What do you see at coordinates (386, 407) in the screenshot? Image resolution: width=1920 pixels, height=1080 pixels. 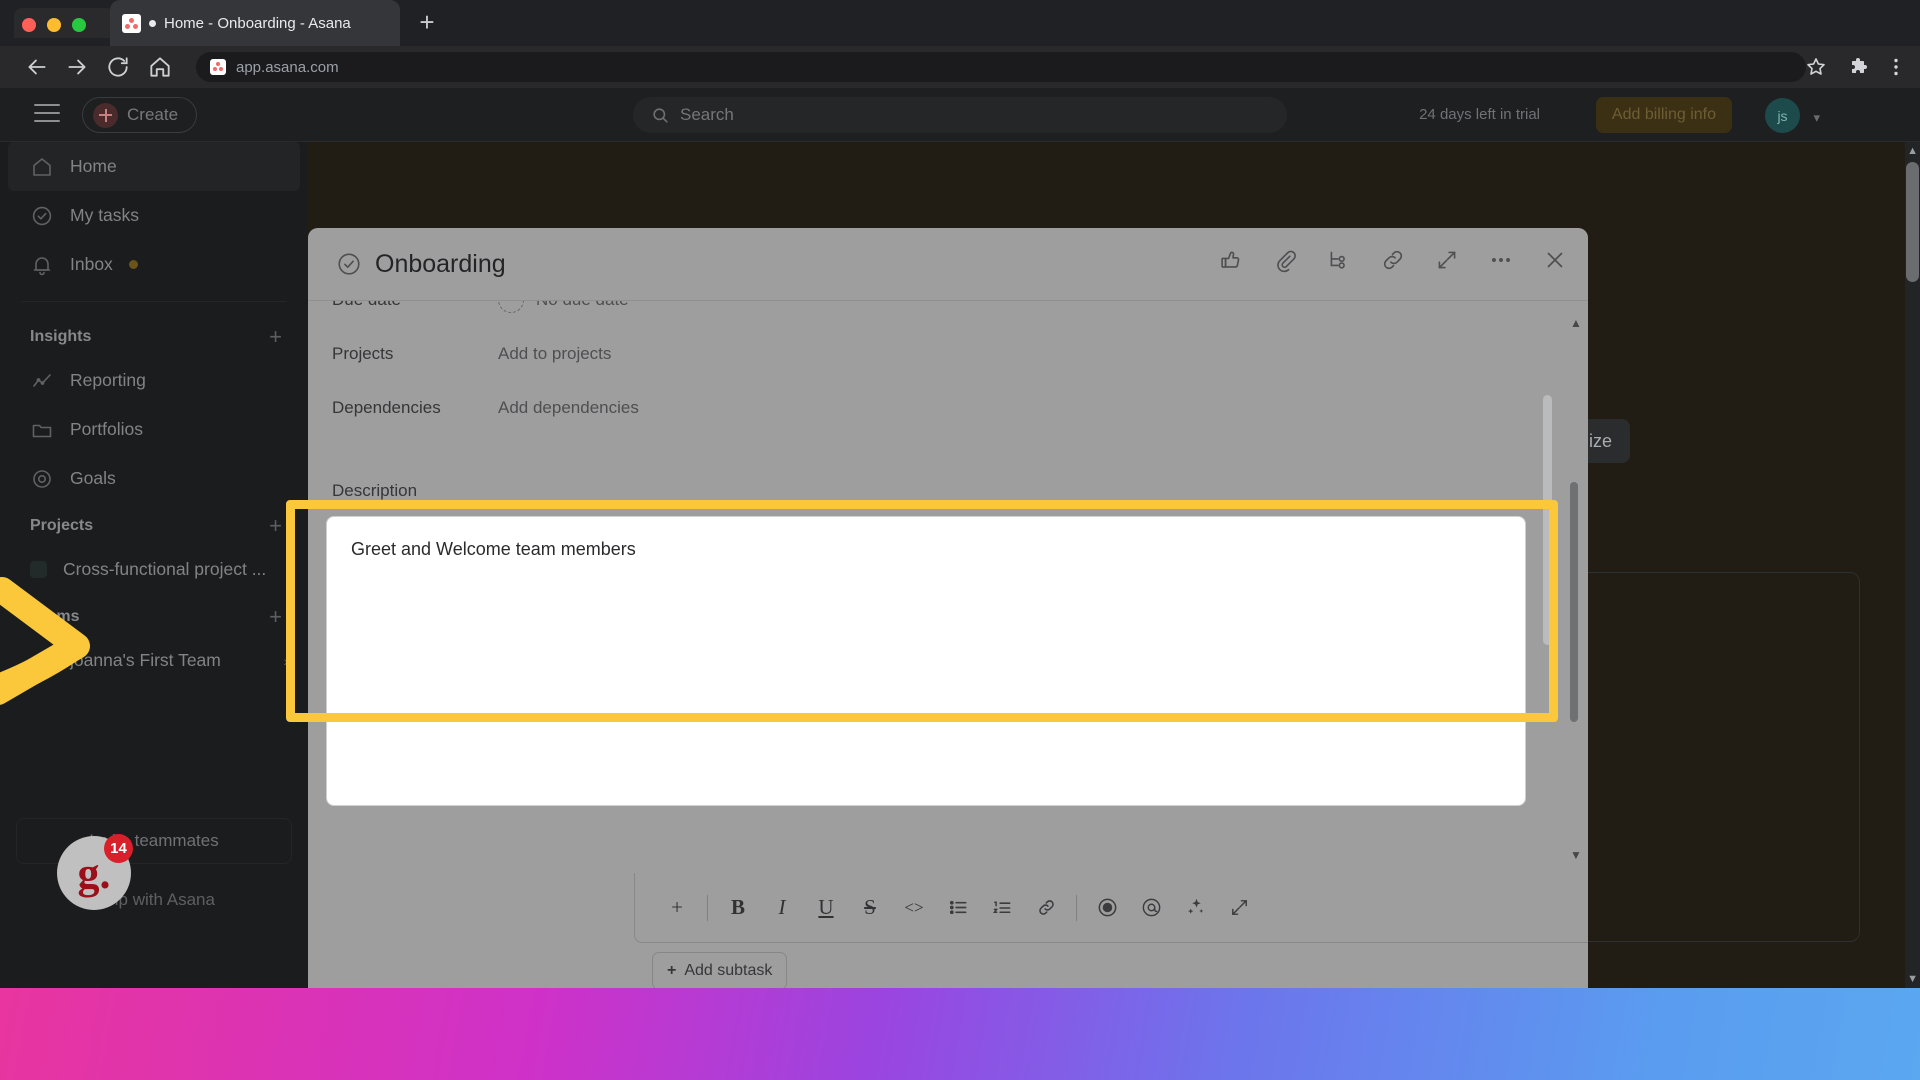 I see `field-label: Dependencies` at bounding box center [386, 407].